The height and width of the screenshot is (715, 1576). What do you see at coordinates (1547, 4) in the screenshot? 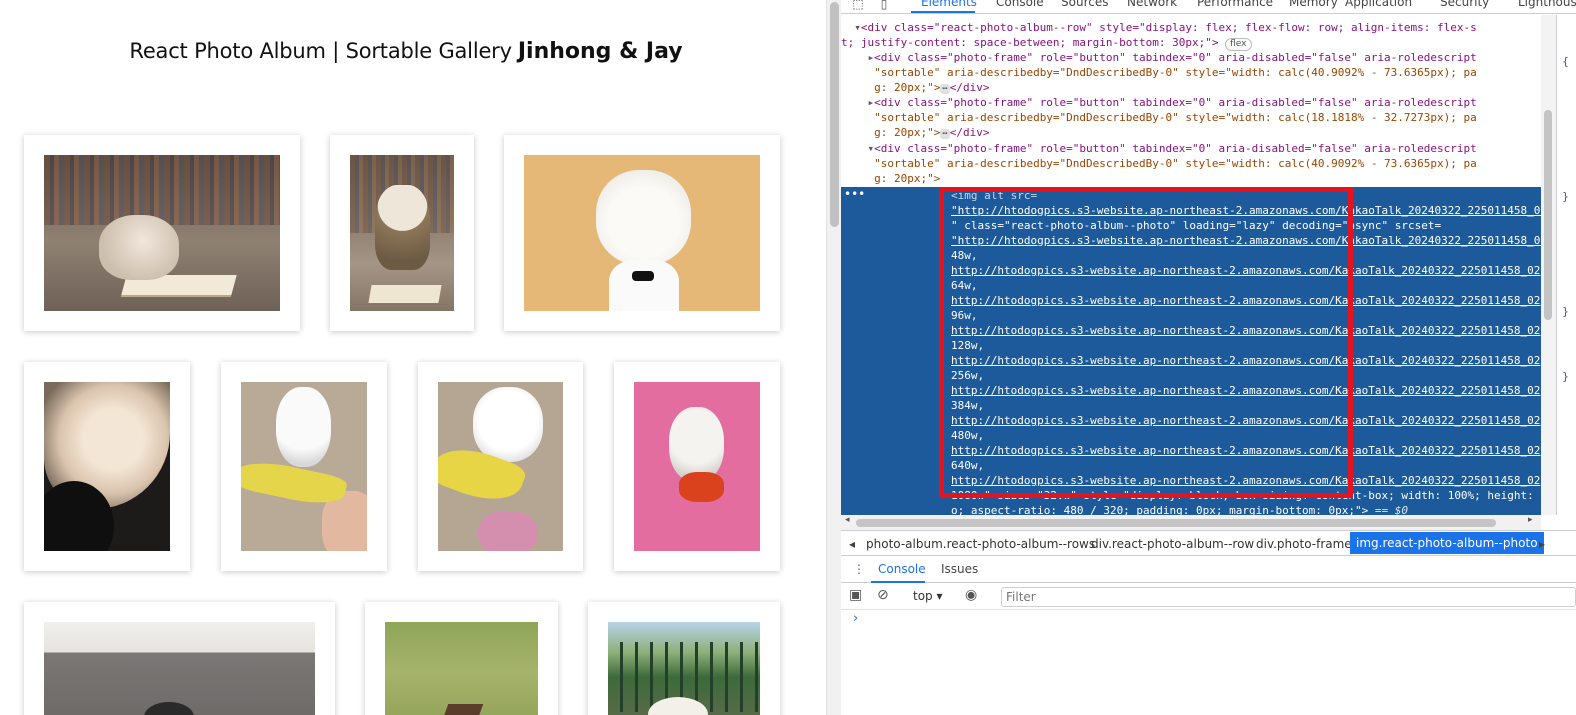
I see `tab-lighthouse: Lighthouse` at bounding box center [1547, 4].